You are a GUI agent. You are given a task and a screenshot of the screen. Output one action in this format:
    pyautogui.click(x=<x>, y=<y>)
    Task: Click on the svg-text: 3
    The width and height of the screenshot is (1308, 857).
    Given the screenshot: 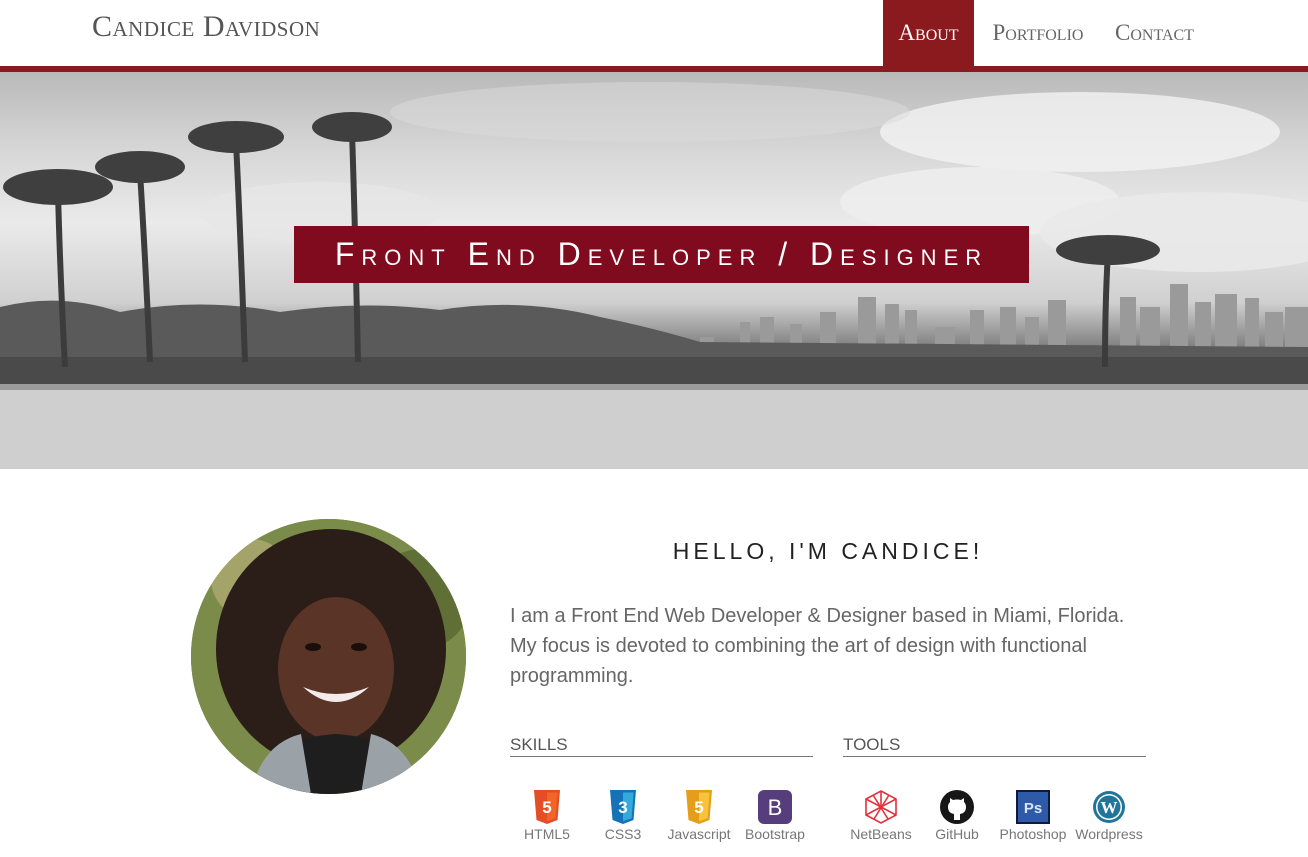 What is the action you would take?
    pyautogui.click(x=622, y=807)
    